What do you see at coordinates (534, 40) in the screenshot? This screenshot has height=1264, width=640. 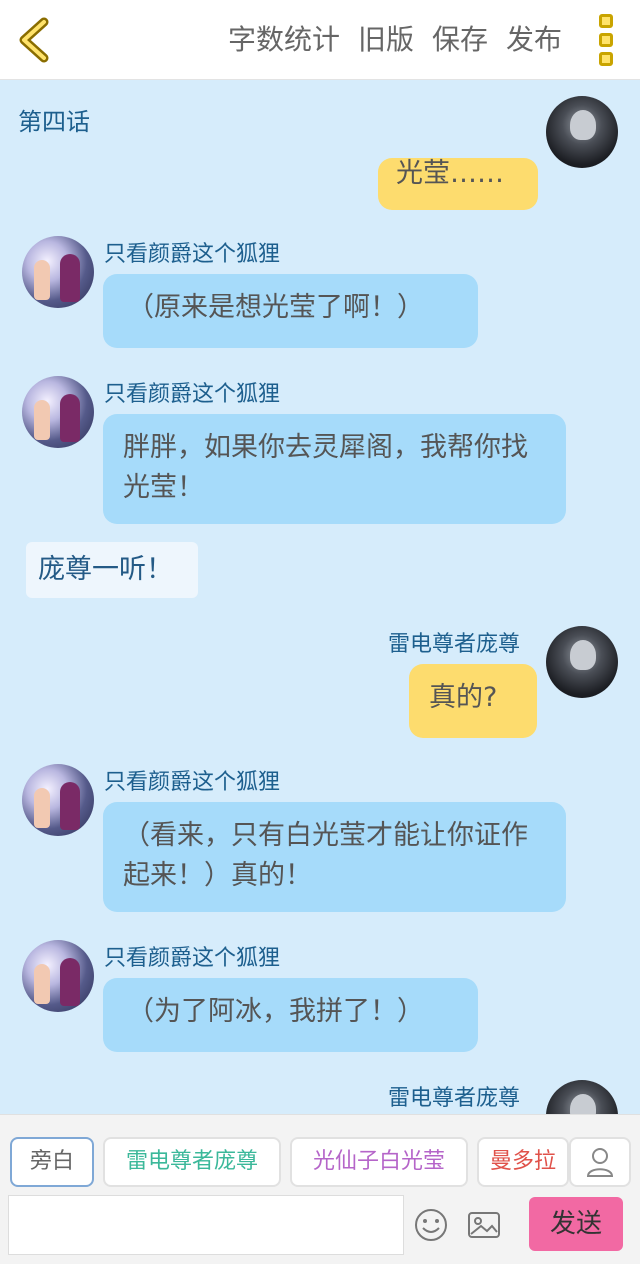 I see `publish-button: 发布` at bounding box center [534, 40].